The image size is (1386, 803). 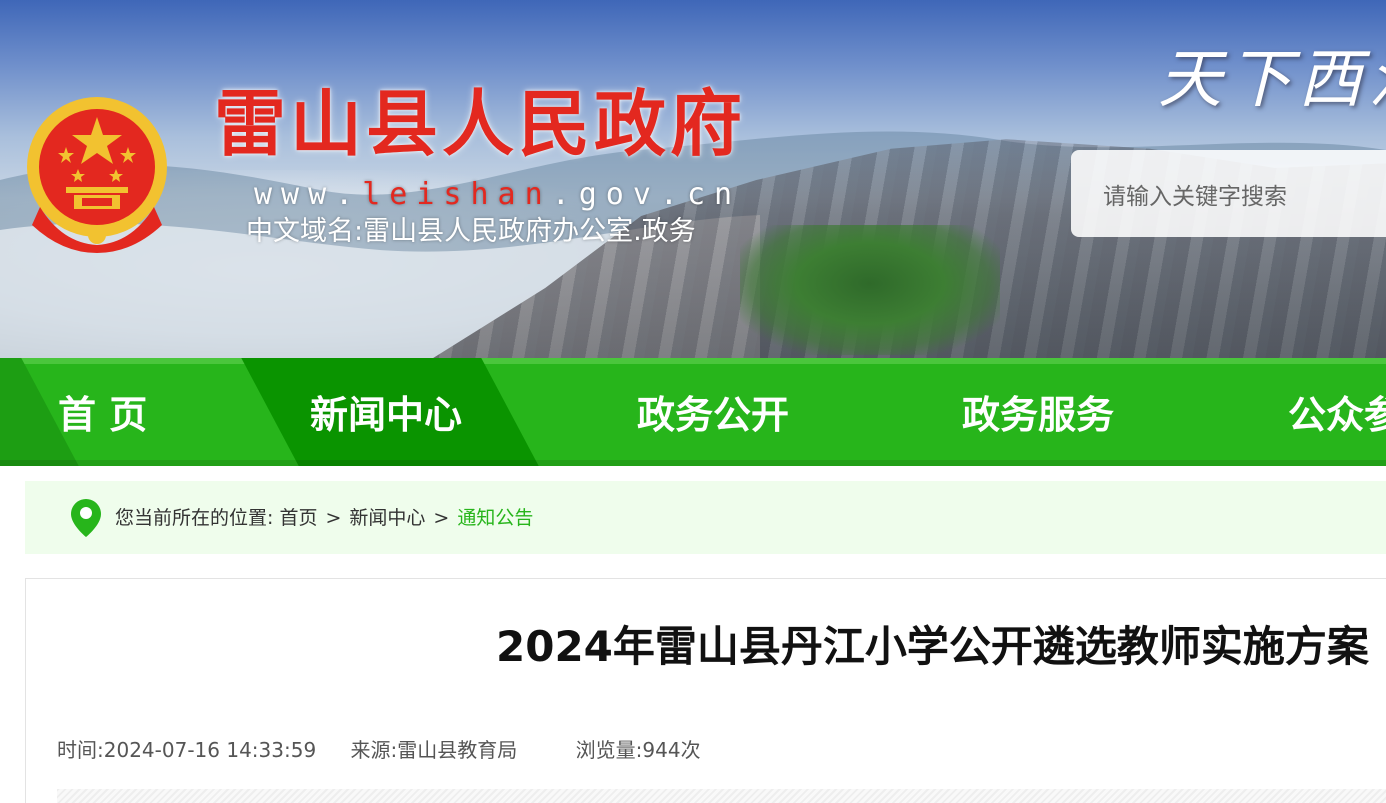 I want to click on breadcrumb-current-notice: 通知公告, so click(x=495, y=518).